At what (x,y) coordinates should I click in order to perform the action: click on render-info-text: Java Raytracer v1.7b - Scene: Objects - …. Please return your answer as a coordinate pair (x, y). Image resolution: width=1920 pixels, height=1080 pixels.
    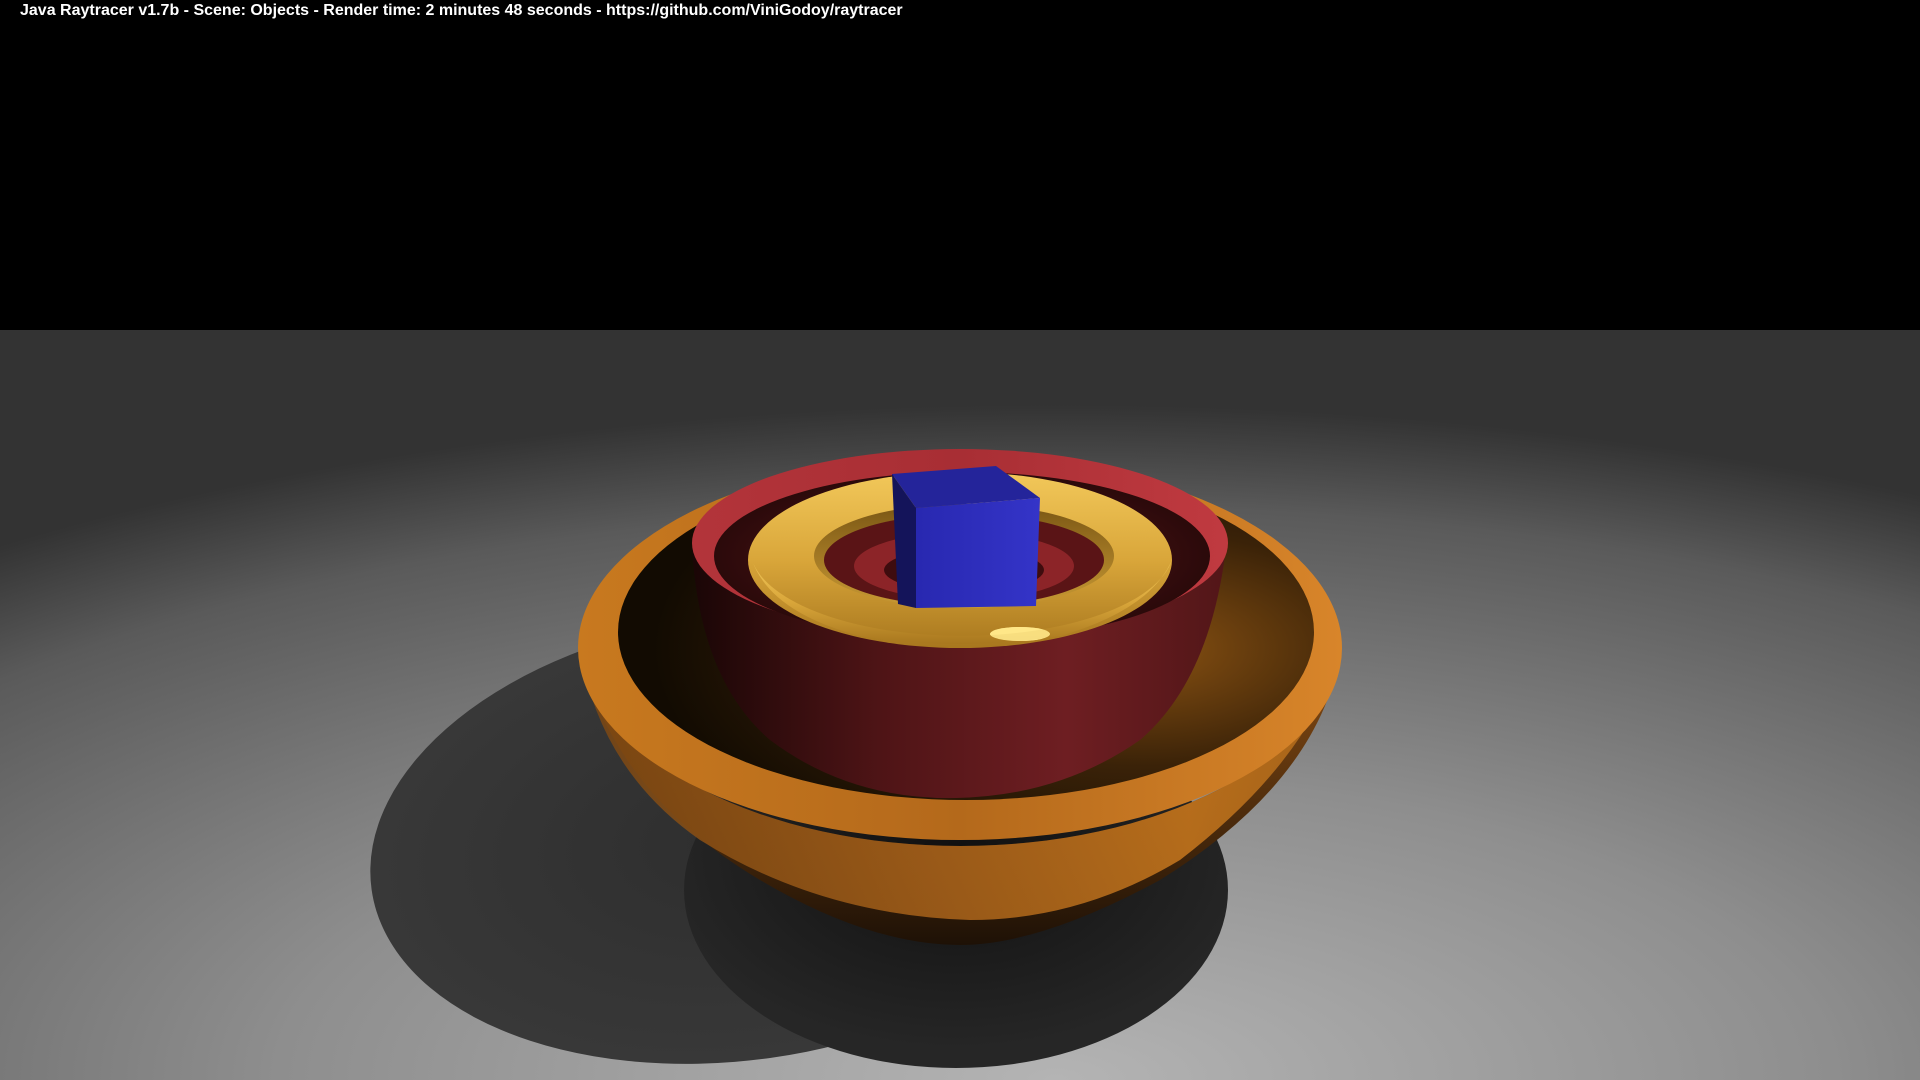
    Looking at the image, I should click on (461, 10).